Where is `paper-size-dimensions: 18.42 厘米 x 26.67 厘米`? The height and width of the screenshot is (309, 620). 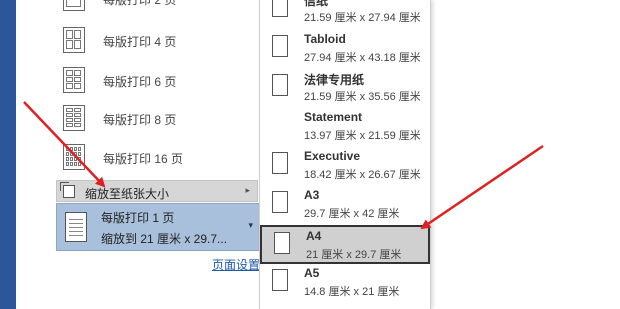
paper-size-dimensions: 18.42 厘米 x 26.67 厘米 is located at coordinates (362, 175).